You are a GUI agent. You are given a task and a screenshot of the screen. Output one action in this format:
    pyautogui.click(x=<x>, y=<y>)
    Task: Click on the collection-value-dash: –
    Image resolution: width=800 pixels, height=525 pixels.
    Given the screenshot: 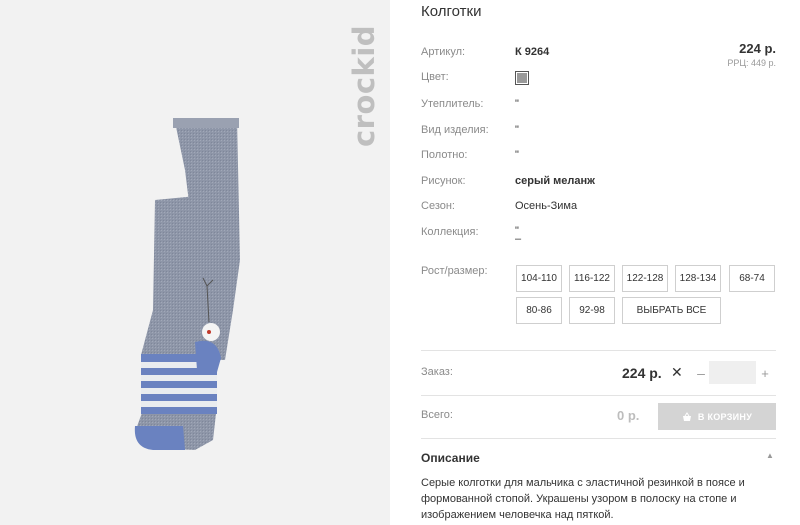 What is the action you would take?
    pyautogui.click(x=518, y=239)
    